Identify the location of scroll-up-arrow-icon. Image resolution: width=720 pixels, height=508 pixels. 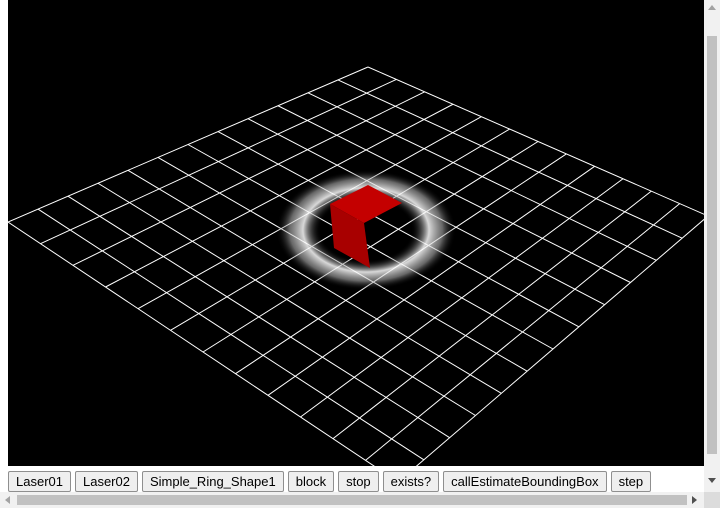
(712, 7).